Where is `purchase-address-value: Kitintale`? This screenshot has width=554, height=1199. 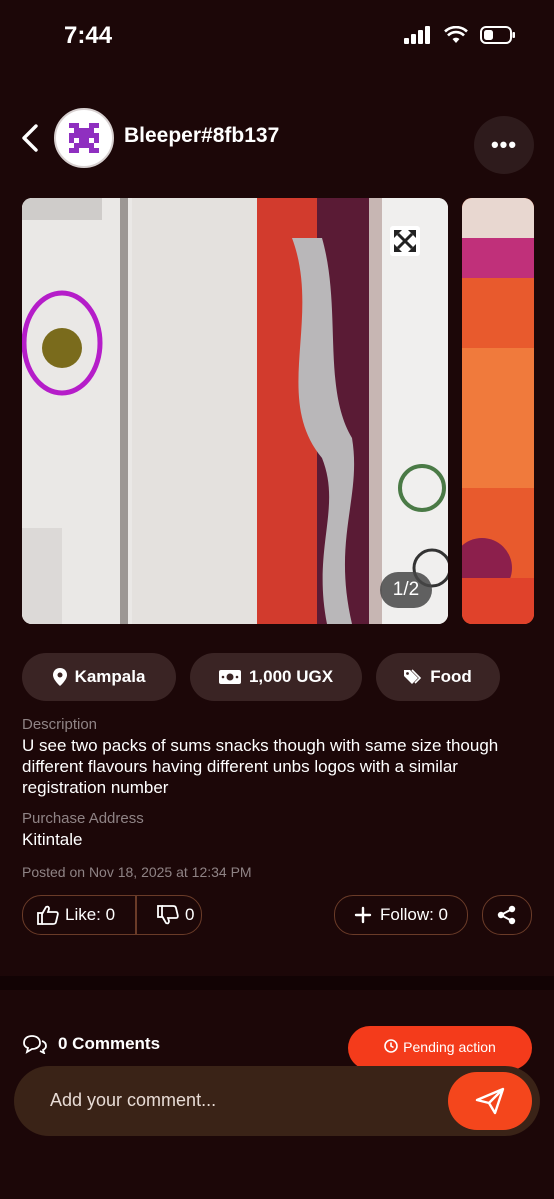 purchase-address-value: Kitintale is located at coordinates (52, 839).